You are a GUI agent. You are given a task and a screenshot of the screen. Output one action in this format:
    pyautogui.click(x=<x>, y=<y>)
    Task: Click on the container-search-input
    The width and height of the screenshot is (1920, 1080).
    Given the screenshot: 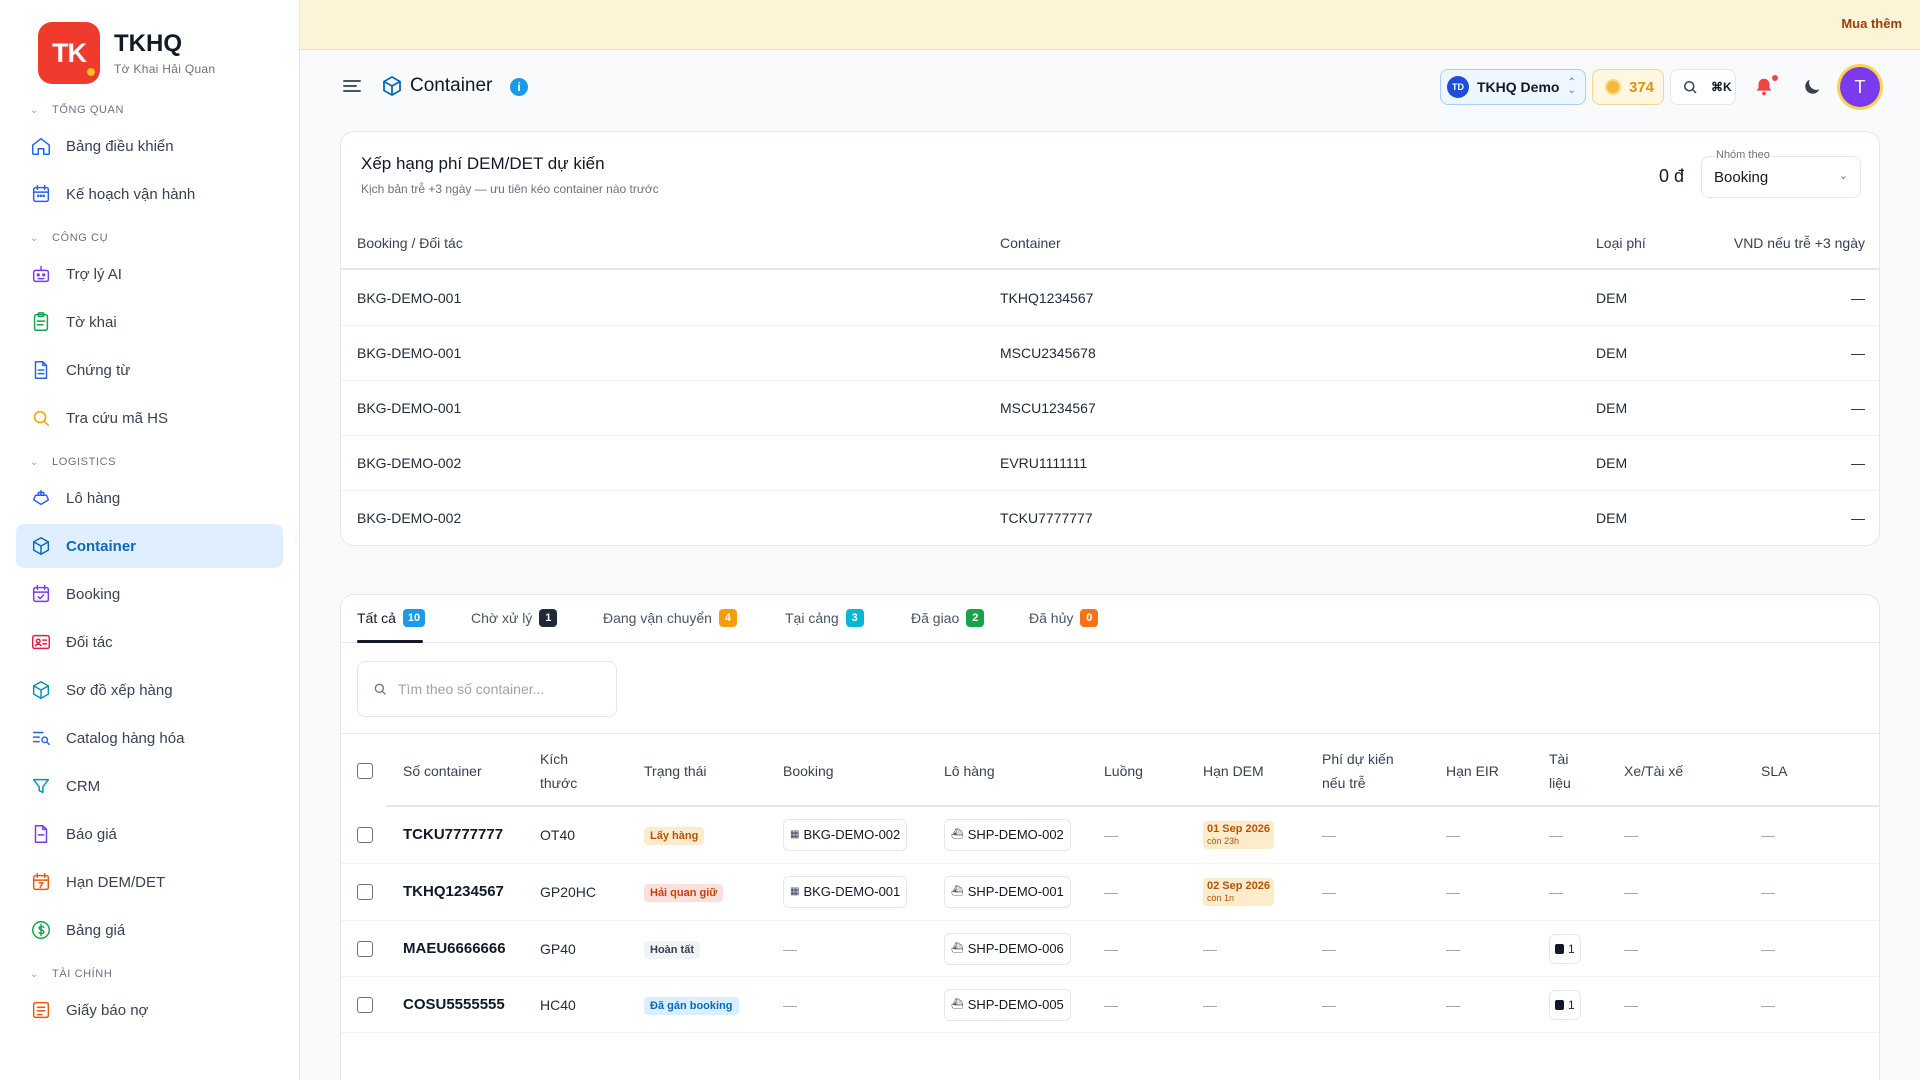 What is the action you would take?
    pyautogui.click(x=498, y=689)
    